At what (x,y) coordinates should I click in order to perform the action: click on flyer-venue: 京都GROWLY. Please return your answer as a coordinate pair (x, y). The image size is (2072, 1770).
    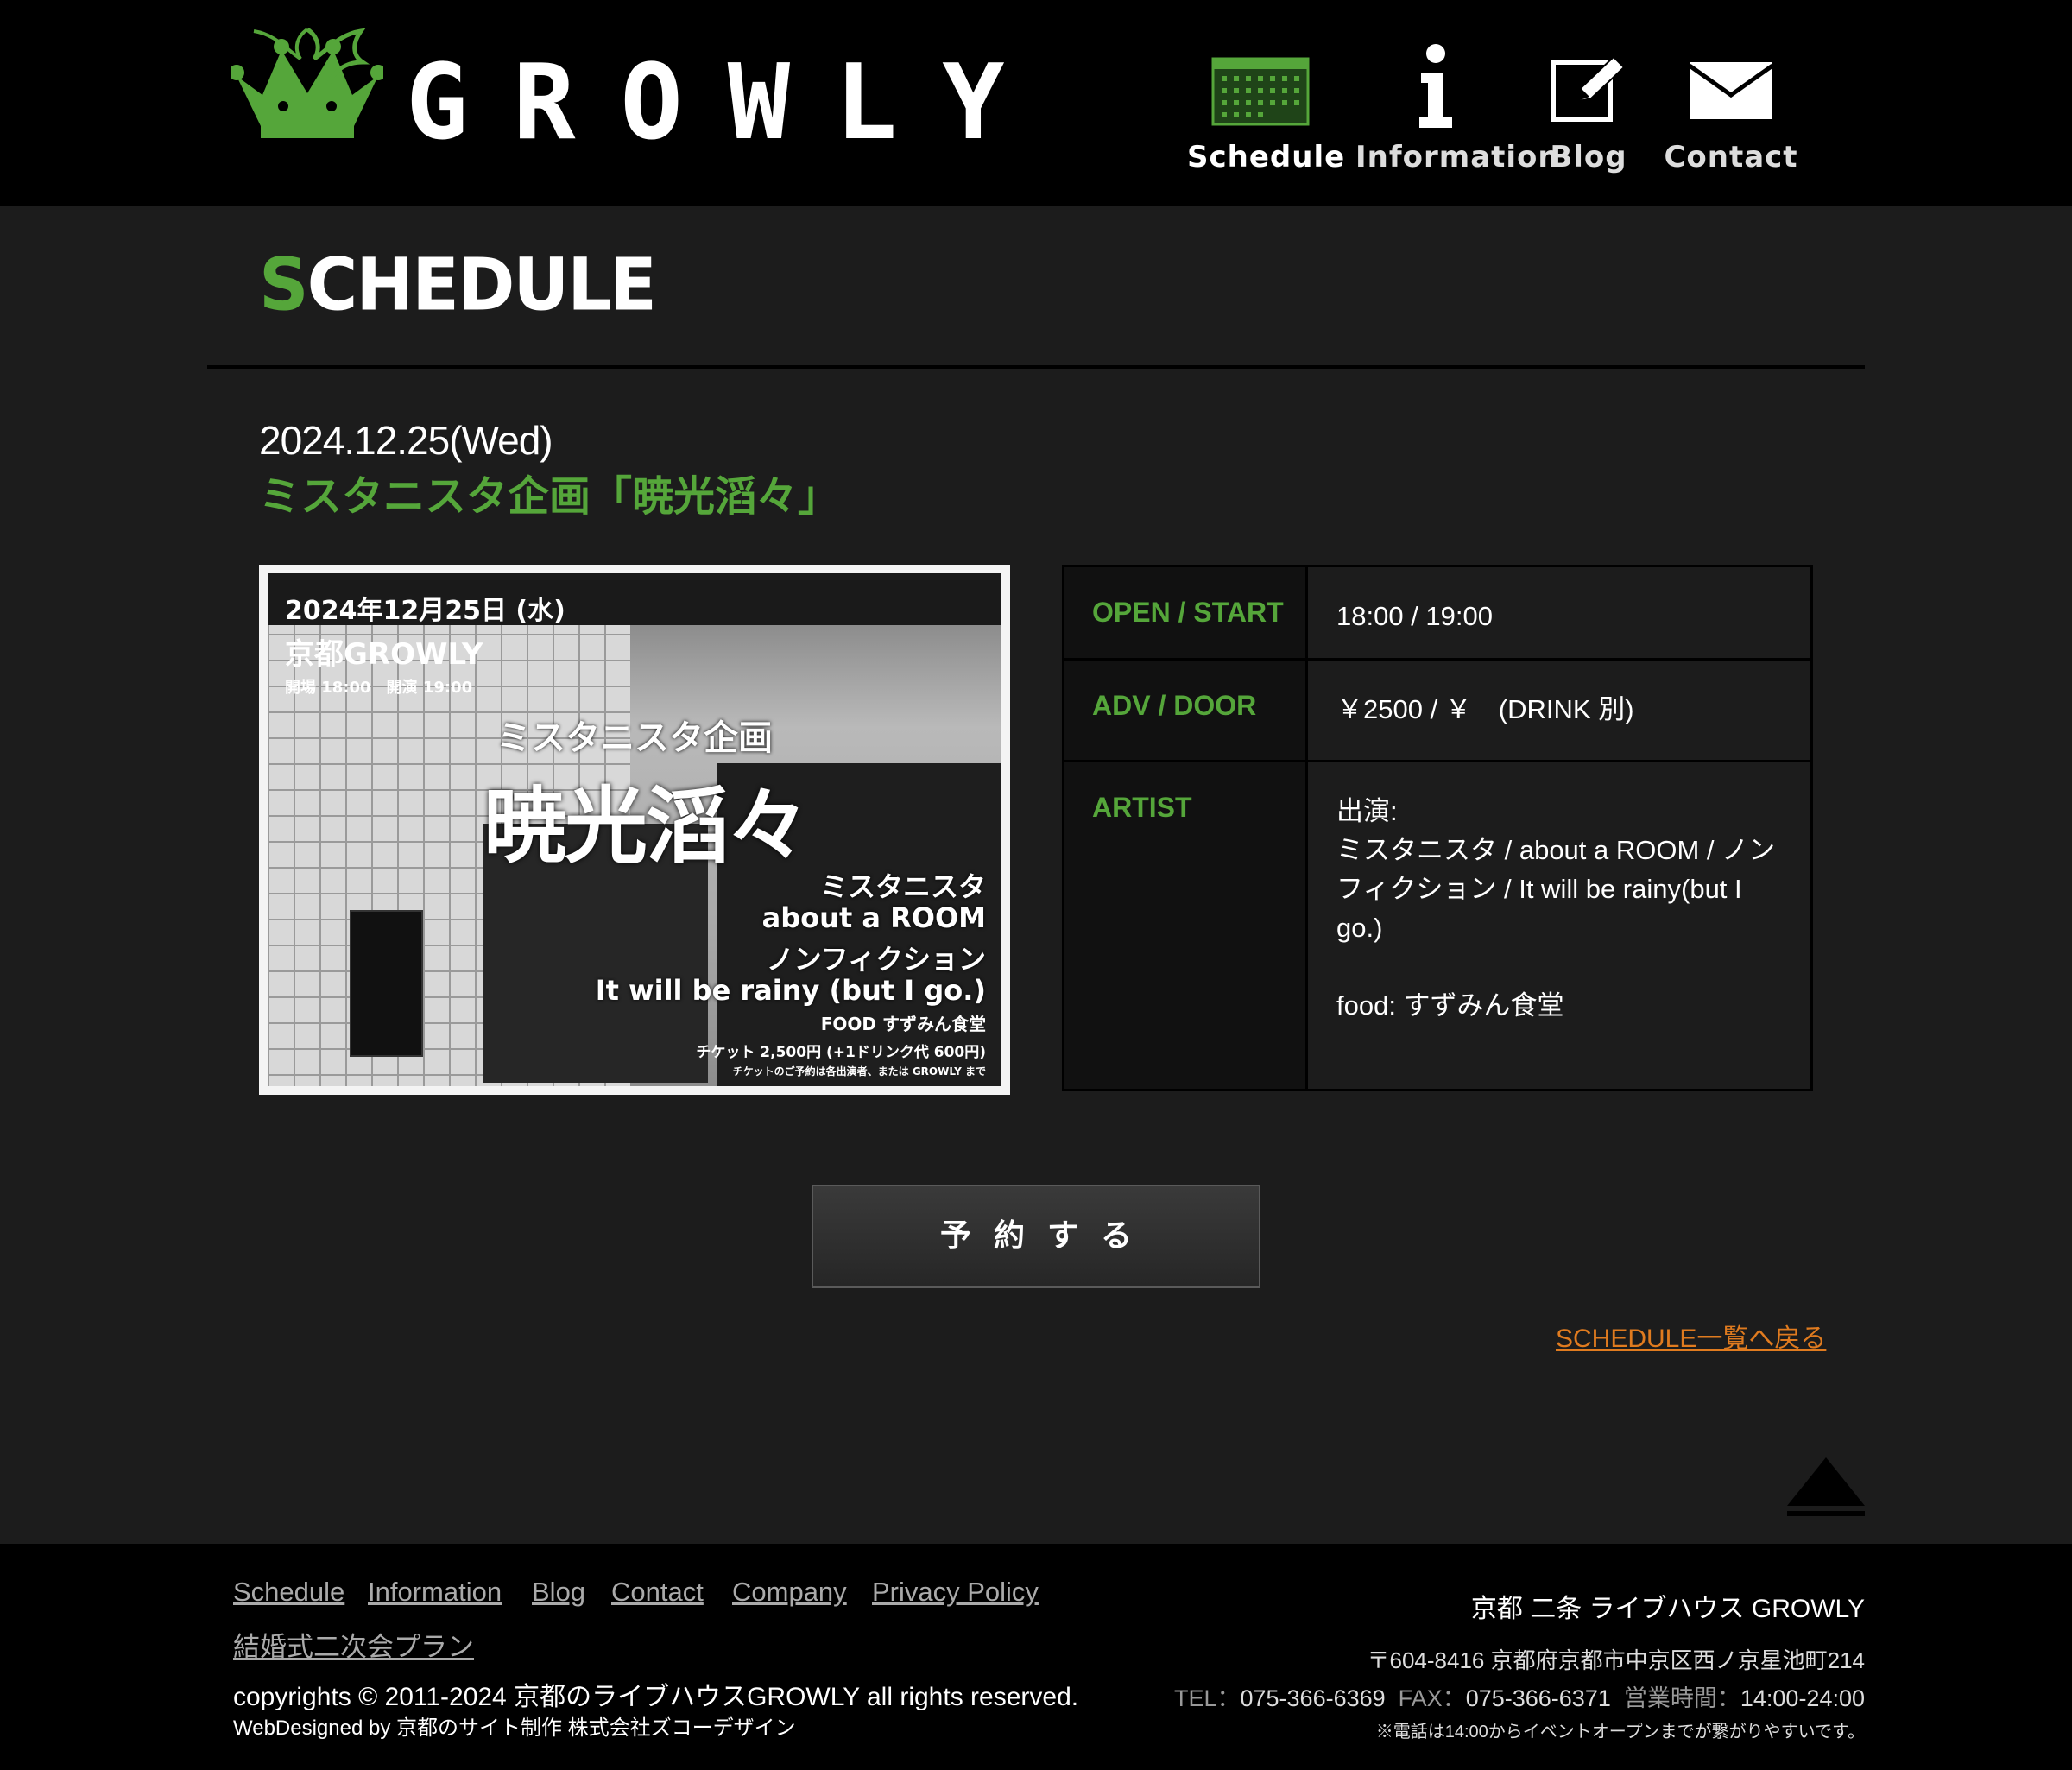
    Looking at the image, I should click on (384, 655).